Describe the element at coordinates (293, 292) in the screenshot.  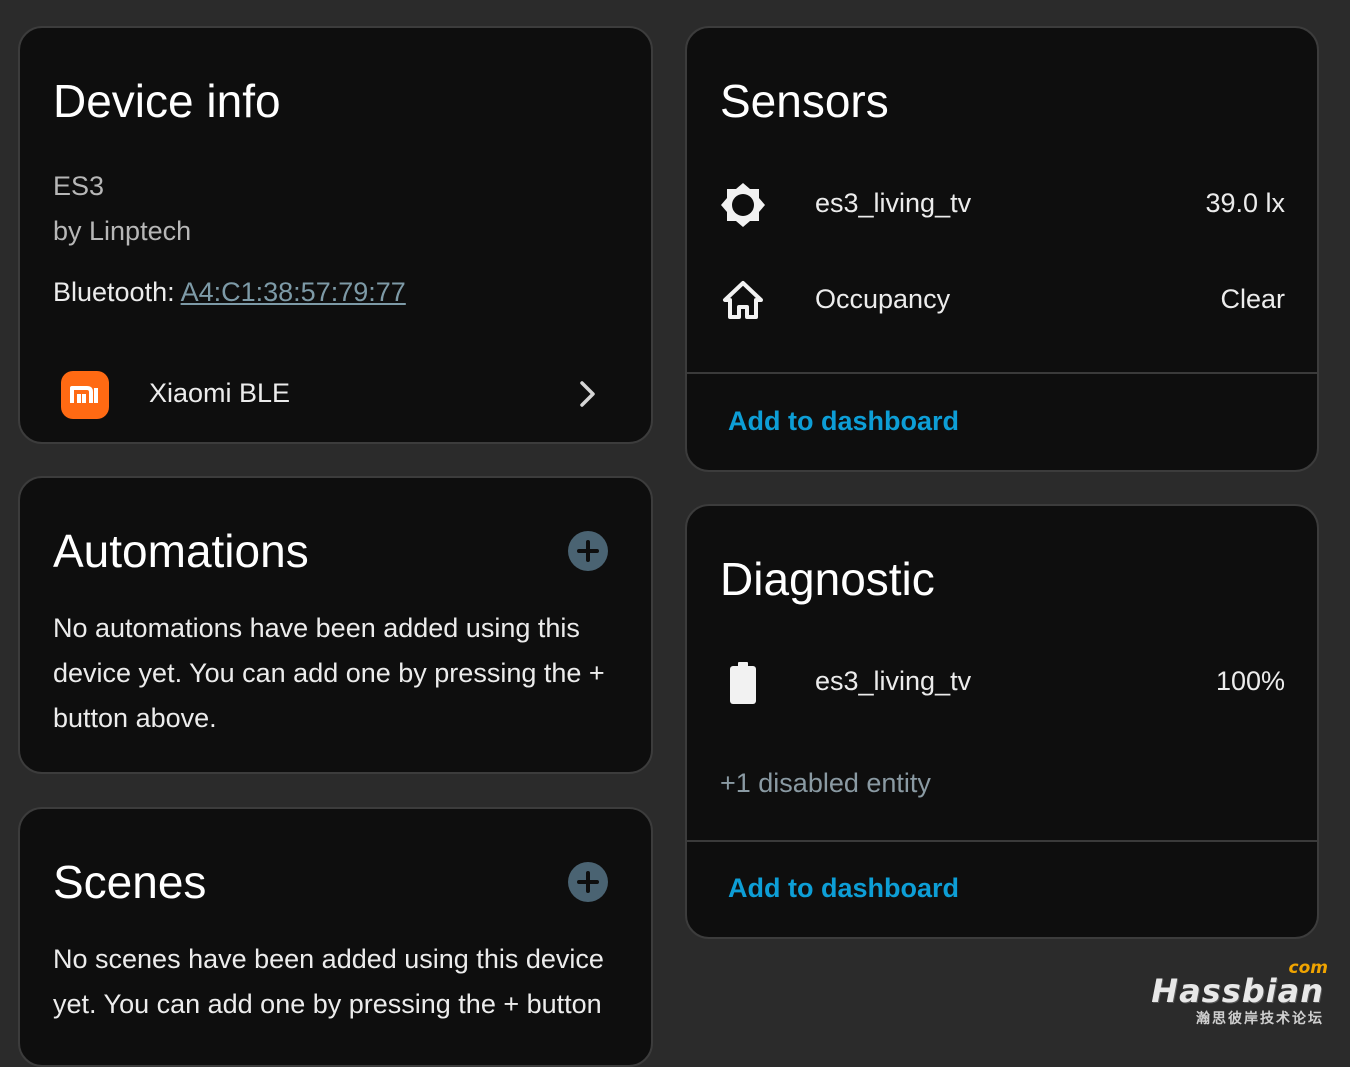
I see `bluetooth-address-link: A4:C1:38:57:79:77` at that location.